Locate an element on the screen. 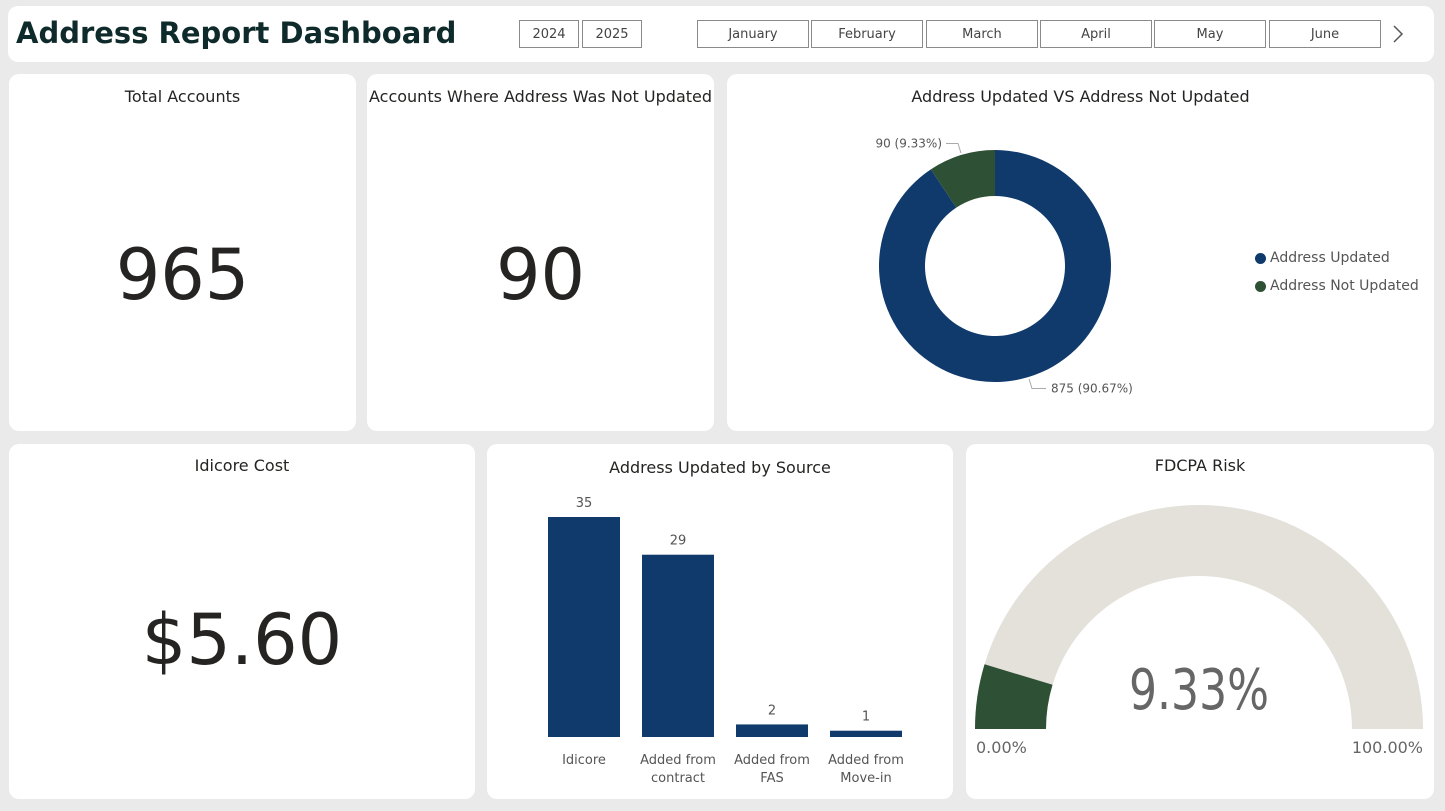  year-slicer-2024: 2024 is located at coordinates (549, 34).